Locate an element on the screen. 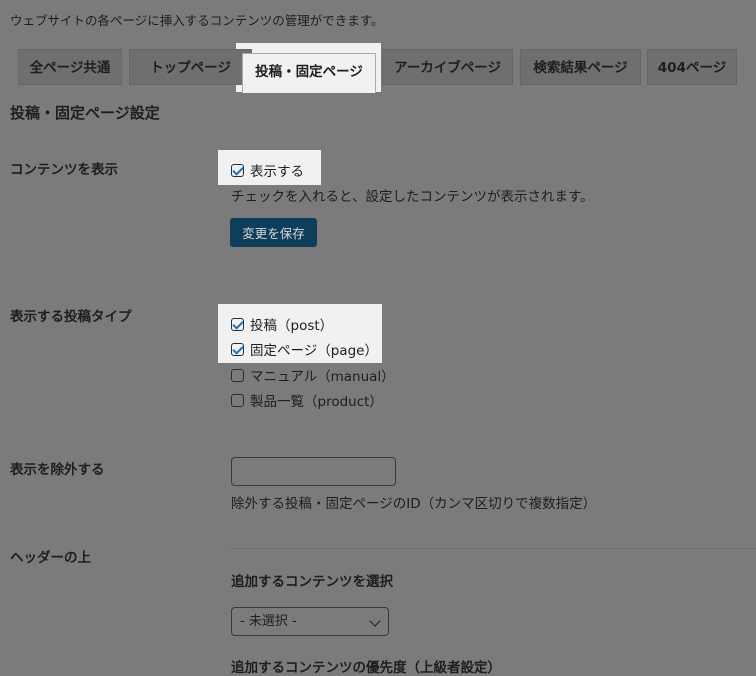  display-checkbox is located at coordinates (237, 170).